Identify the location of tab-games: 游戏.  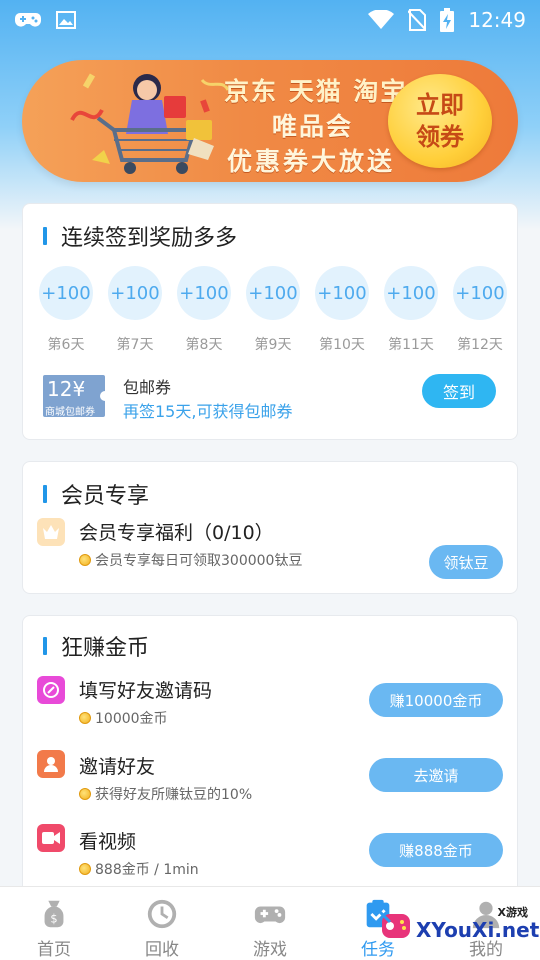
(270, 923).